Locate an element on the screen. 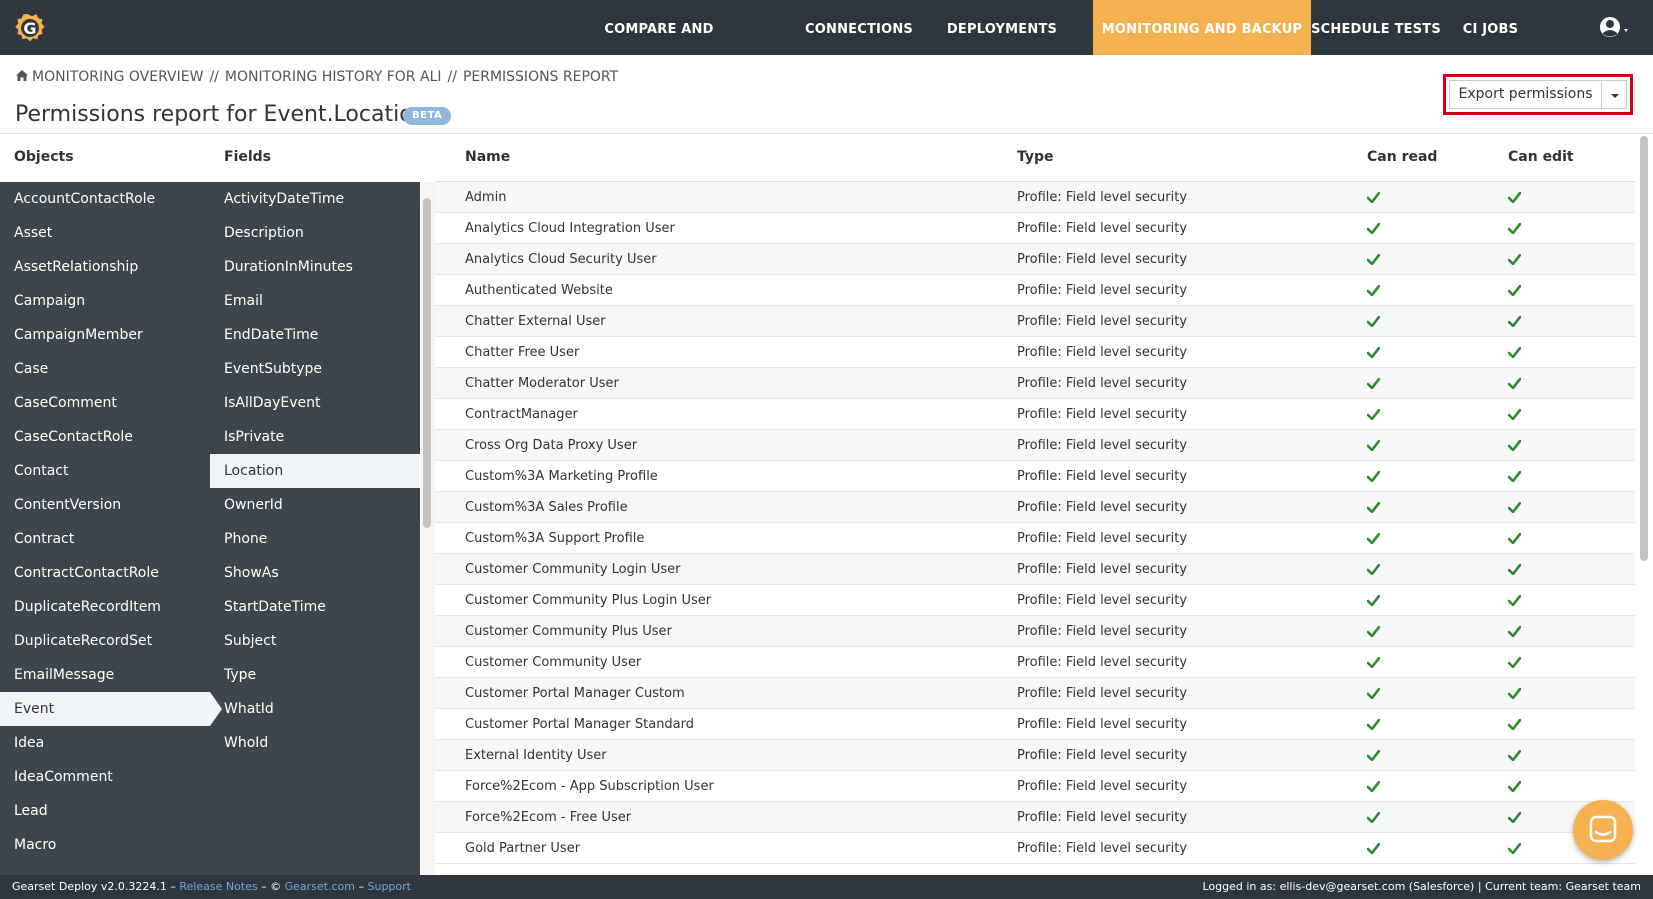 The image size is (1653, 899). object-item: Contact is located at coordinates (105, 471).